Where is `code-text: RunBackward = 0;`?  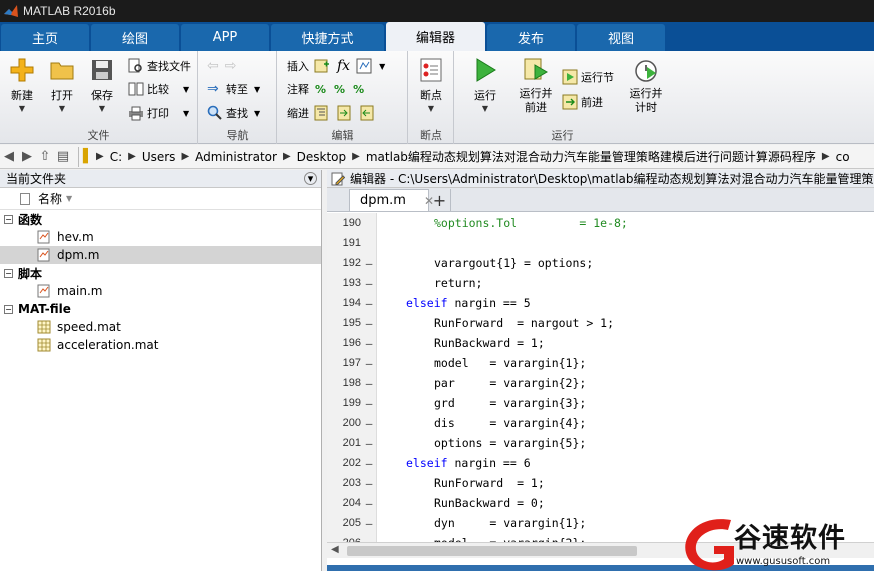
code-text: RunBackward = 0; is located at coordinates (489, 503).